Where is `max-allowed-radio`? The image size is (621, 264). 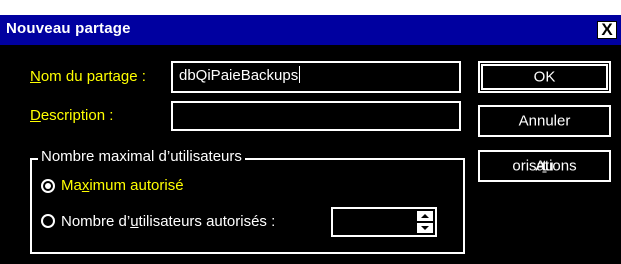 max-allowed-radio is located at coordinates (48, 186).